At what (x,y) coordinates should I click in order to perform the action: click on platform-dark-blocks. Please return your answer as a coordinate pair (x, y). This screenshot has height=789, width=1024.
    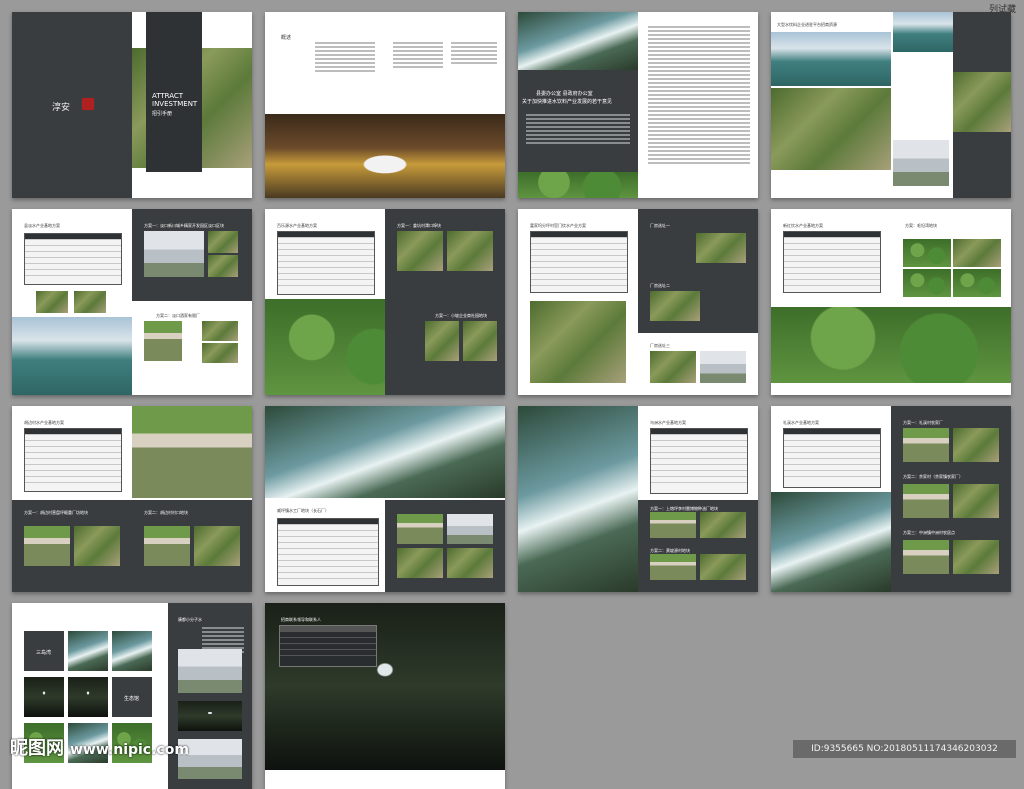
    Looking at the image, I should click on (982, 105).